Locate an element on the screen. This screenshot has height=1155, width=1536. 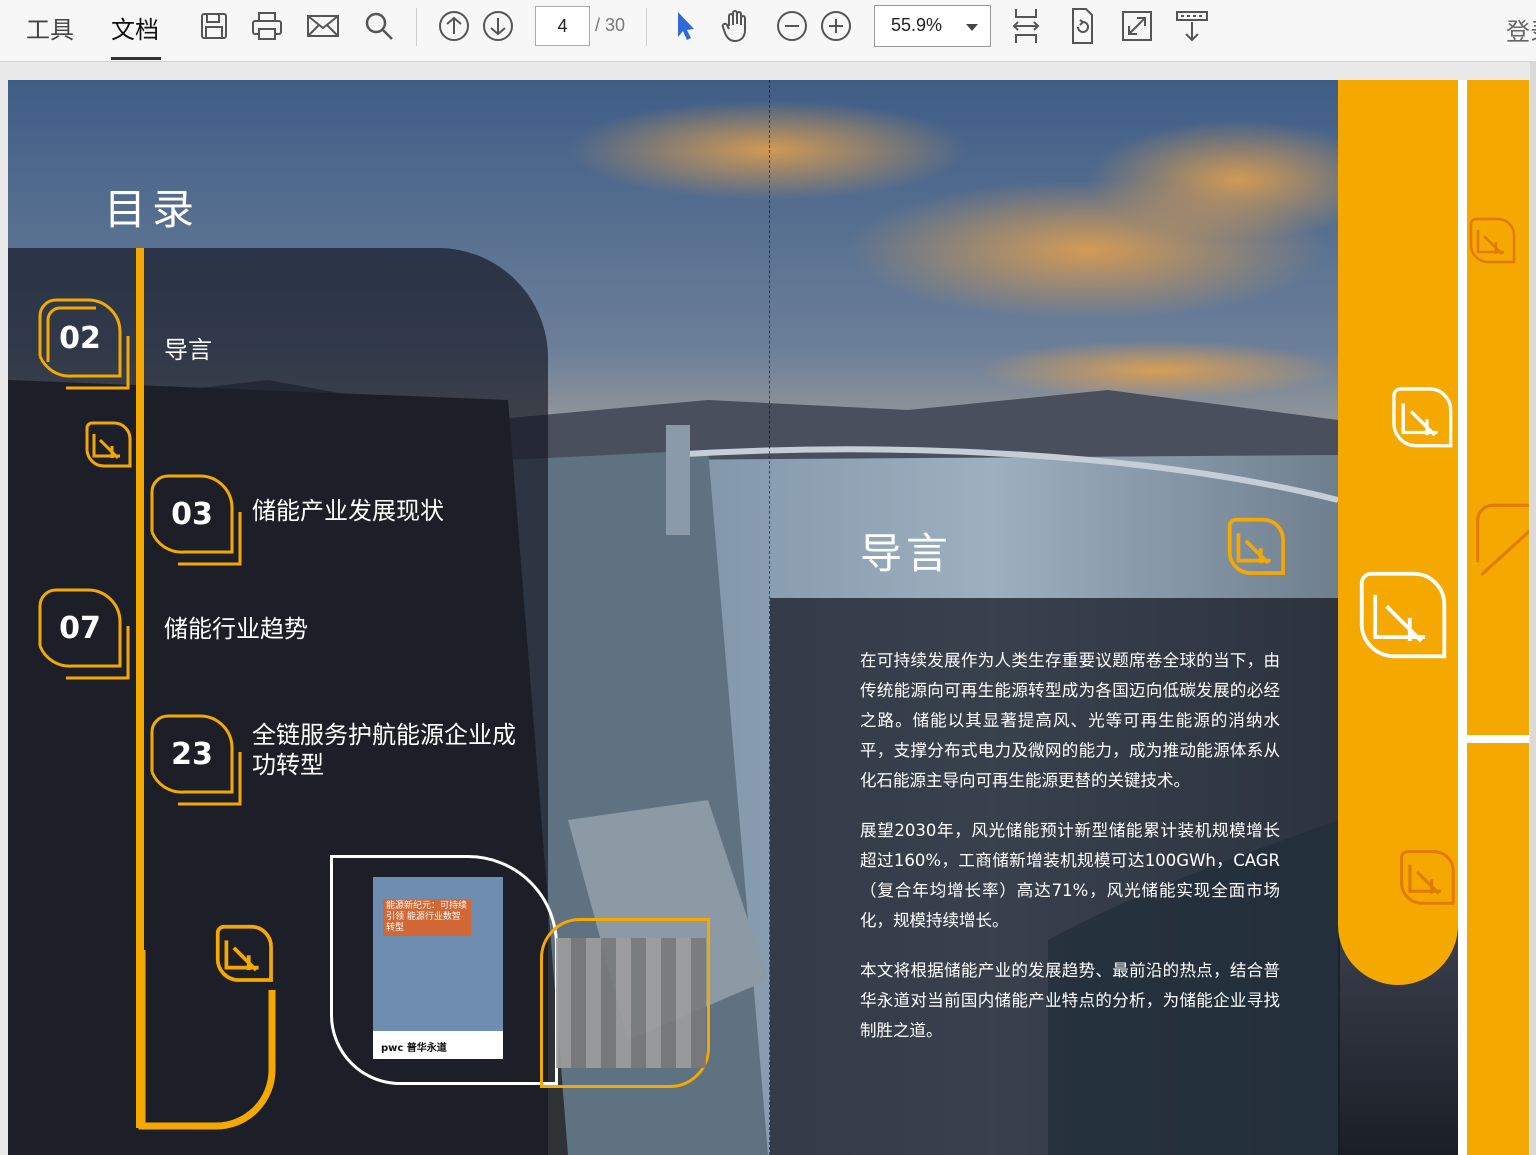
toc-page-number: 02 is located at coordinates (80, 338).